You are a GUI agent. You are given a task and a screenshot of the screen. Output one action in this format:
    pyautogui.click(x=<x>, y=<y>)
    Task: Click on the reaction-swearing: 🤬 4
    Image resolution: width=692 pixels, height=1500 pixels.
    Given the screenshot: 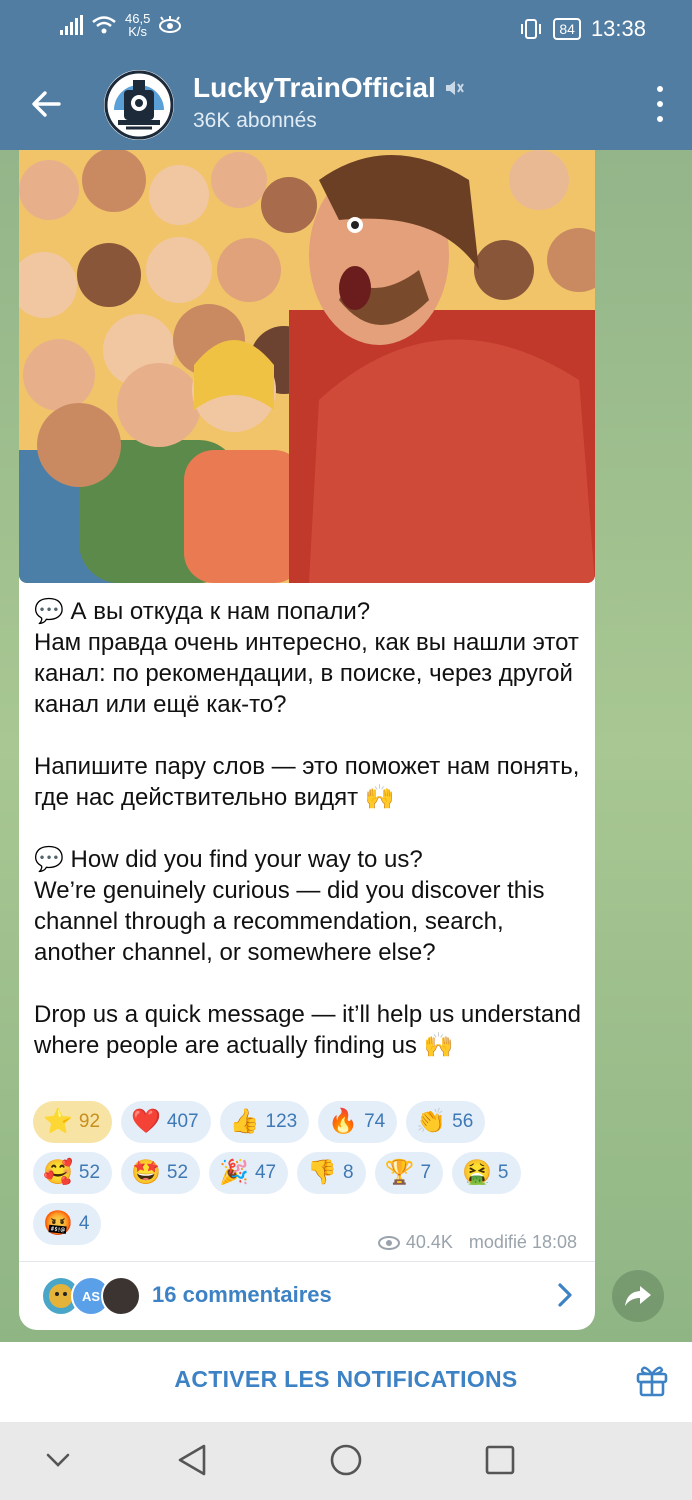 What is the action you would take?
    pyautogui.click(x=67, y=1224)
    